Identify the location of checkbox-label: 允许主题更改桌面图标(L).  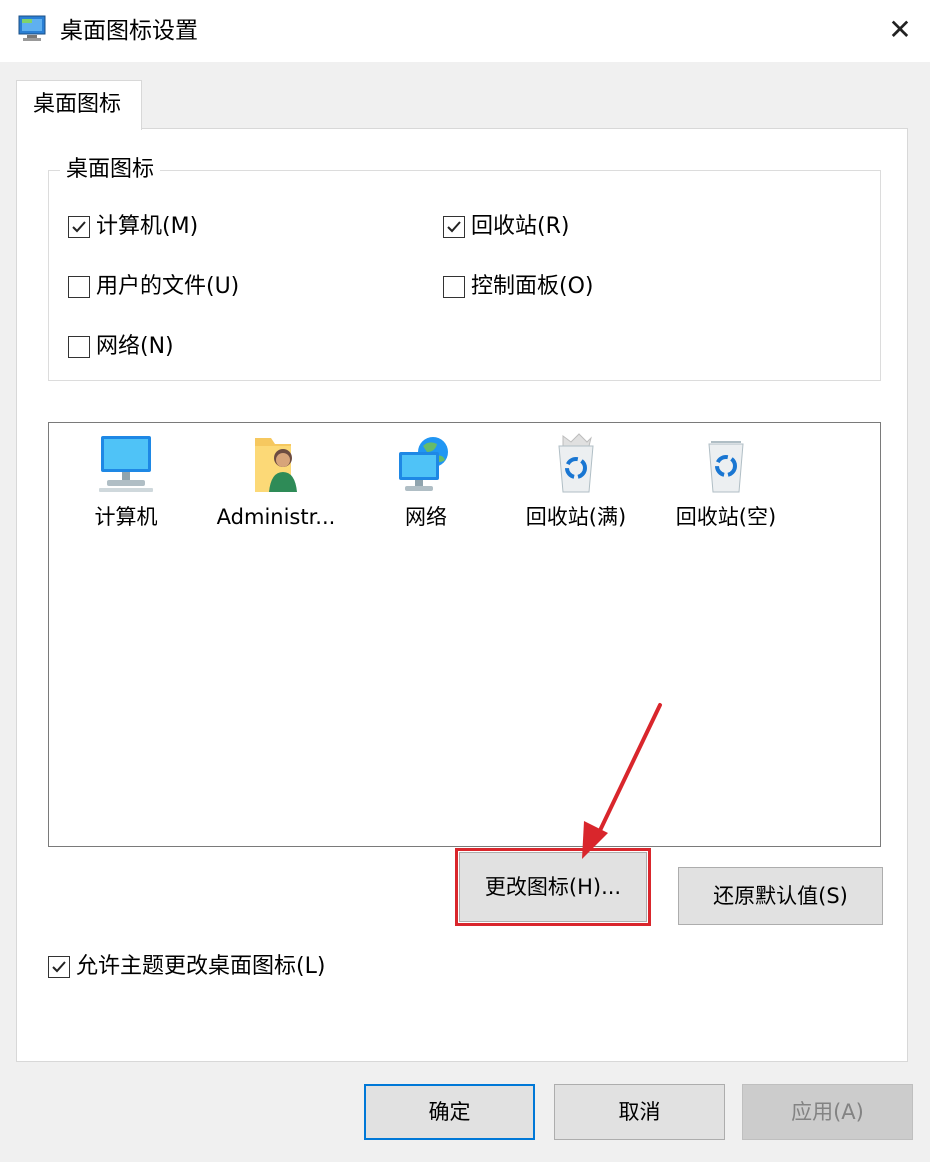
(201, 966).